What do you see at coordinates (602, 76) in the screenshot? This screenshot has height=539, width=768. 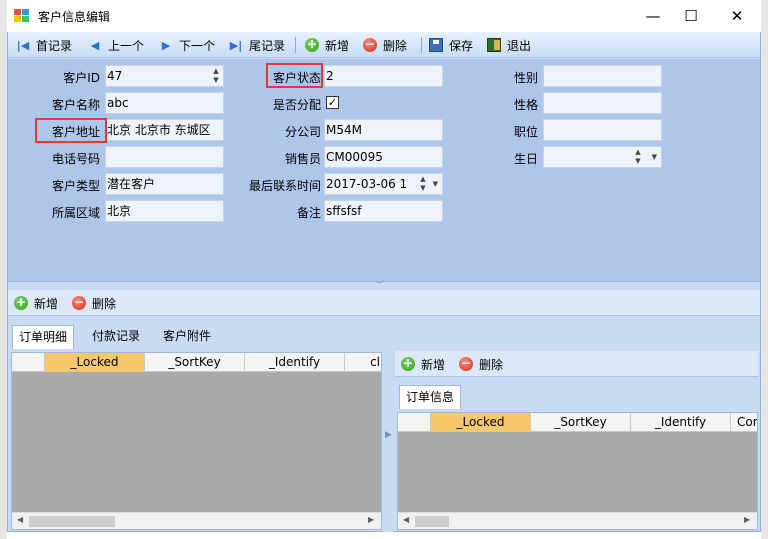 I see `gender-input` at bounding box center [602, 76].